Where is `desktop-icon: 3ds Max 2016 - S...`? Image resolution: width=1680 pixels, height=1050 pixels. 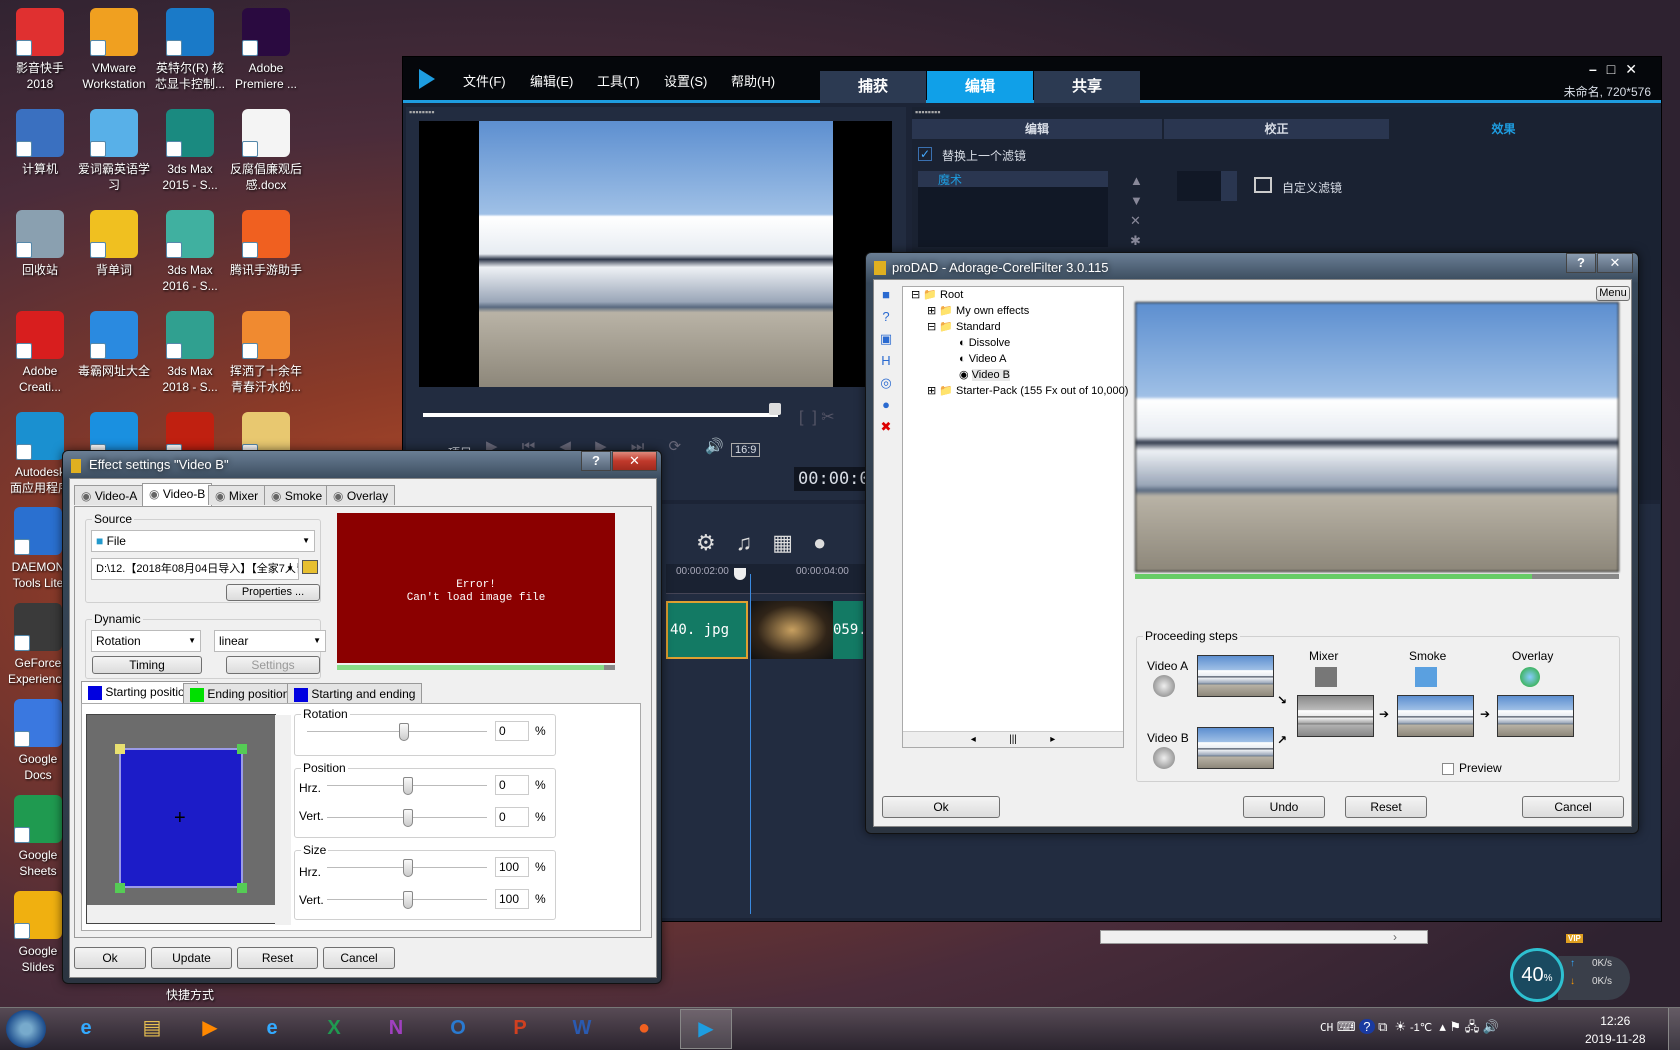
desktop-icon: 3ds Max 2016 - S... is located at coordinates (190, 252).